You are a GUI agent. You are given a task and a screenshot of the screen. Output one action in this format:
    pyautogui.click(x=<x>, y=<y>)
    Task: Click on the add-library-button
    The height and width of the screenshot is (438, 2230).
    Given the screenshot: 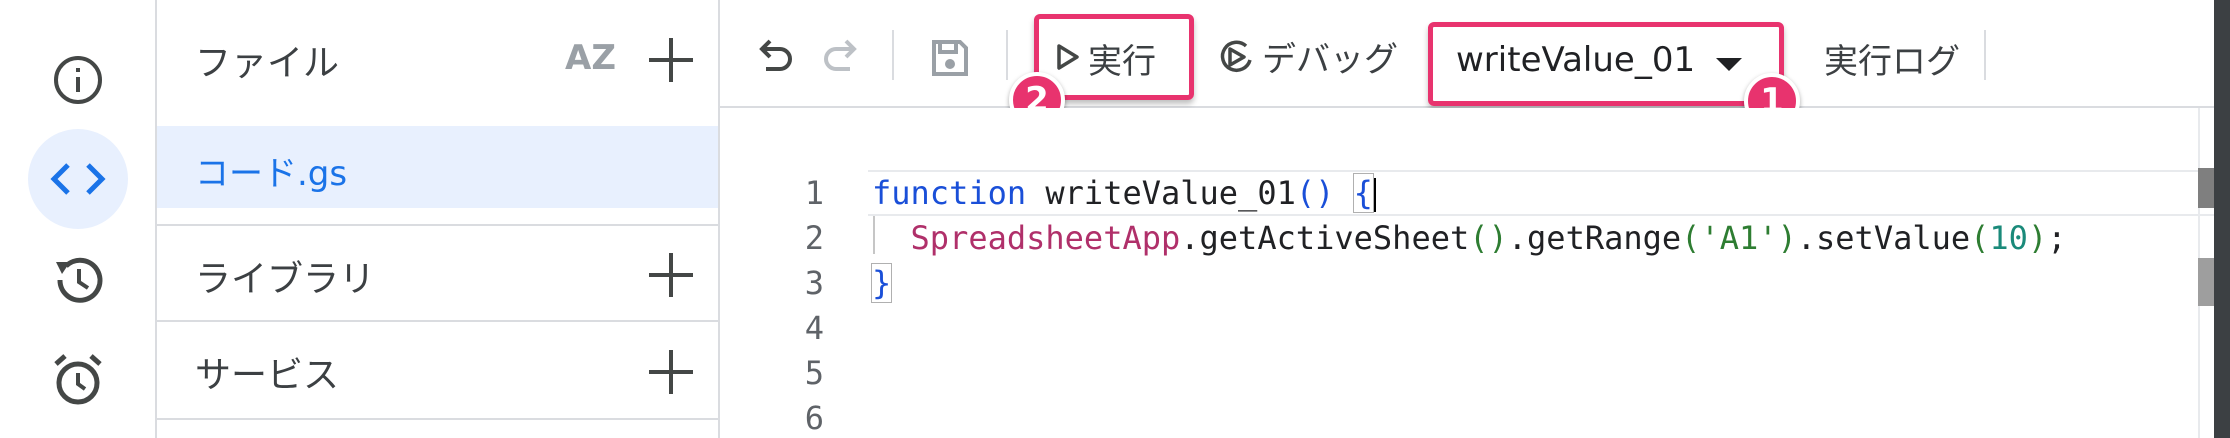 What is the action you would take?
    pyautogui.click(x=671, y=275)
    